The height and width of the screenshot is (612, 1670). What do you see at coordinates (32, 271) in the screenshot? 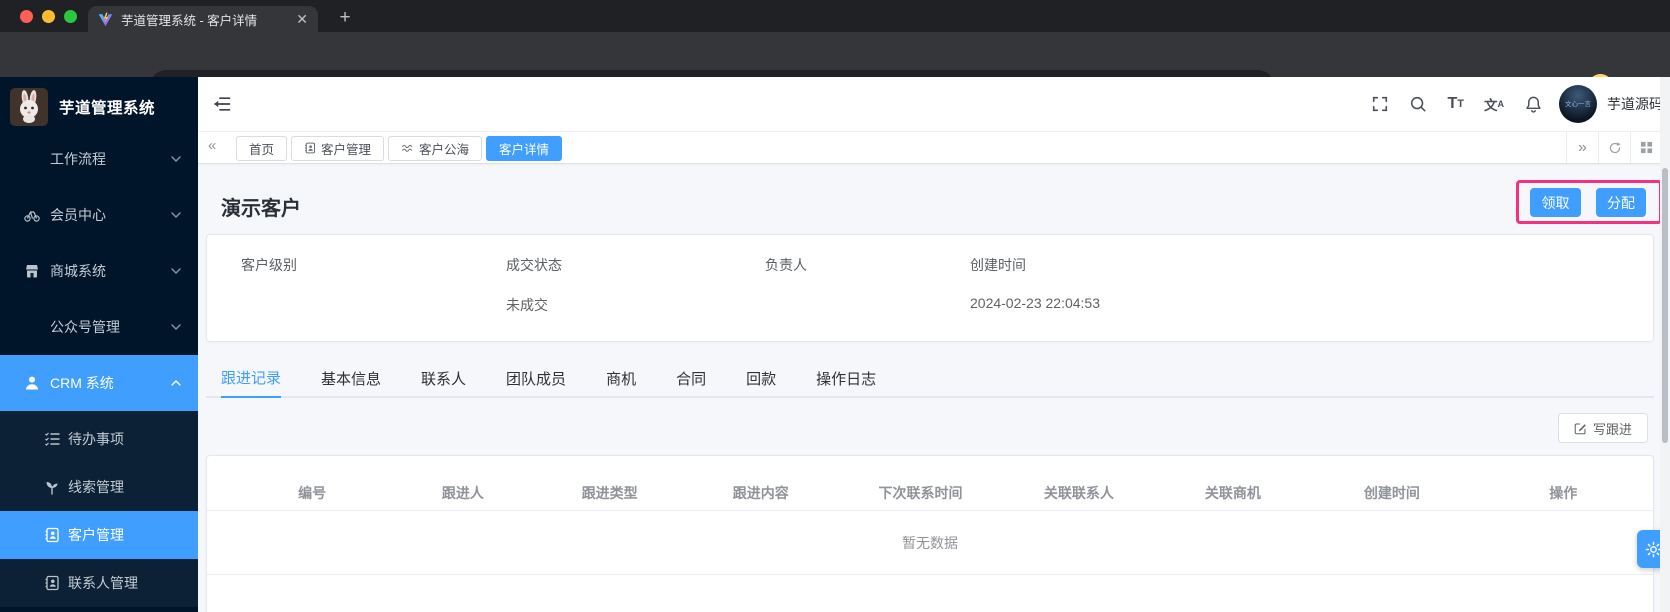
I see `mall-icon` at bounding box center [32, 271].